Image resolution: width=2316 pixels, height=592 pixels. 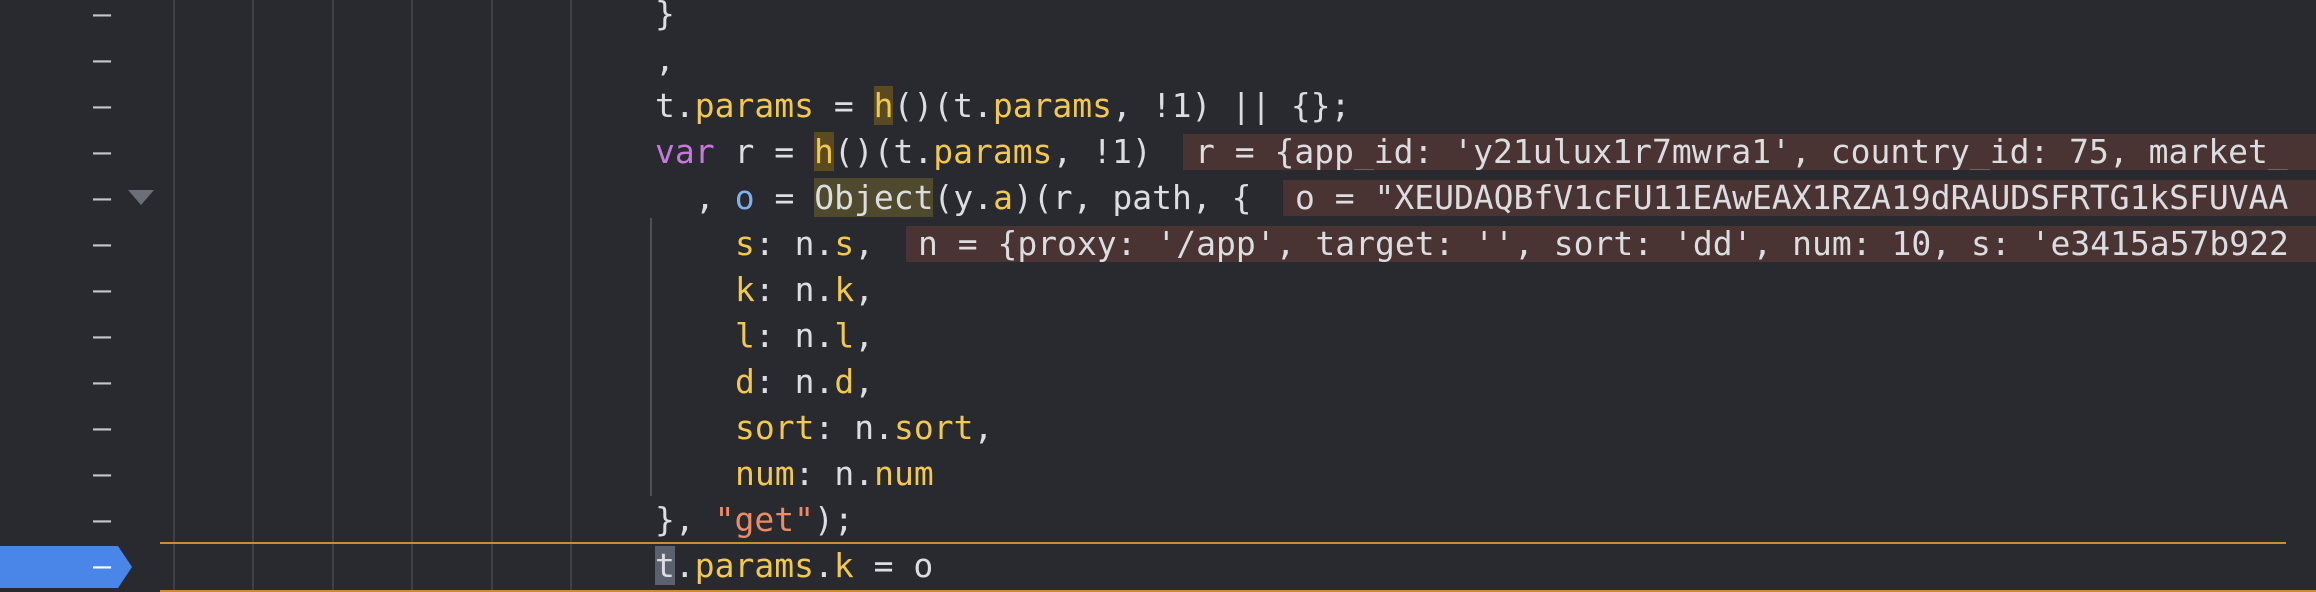 I want to click on punctuation-token: (, so click(x=943, y=197).